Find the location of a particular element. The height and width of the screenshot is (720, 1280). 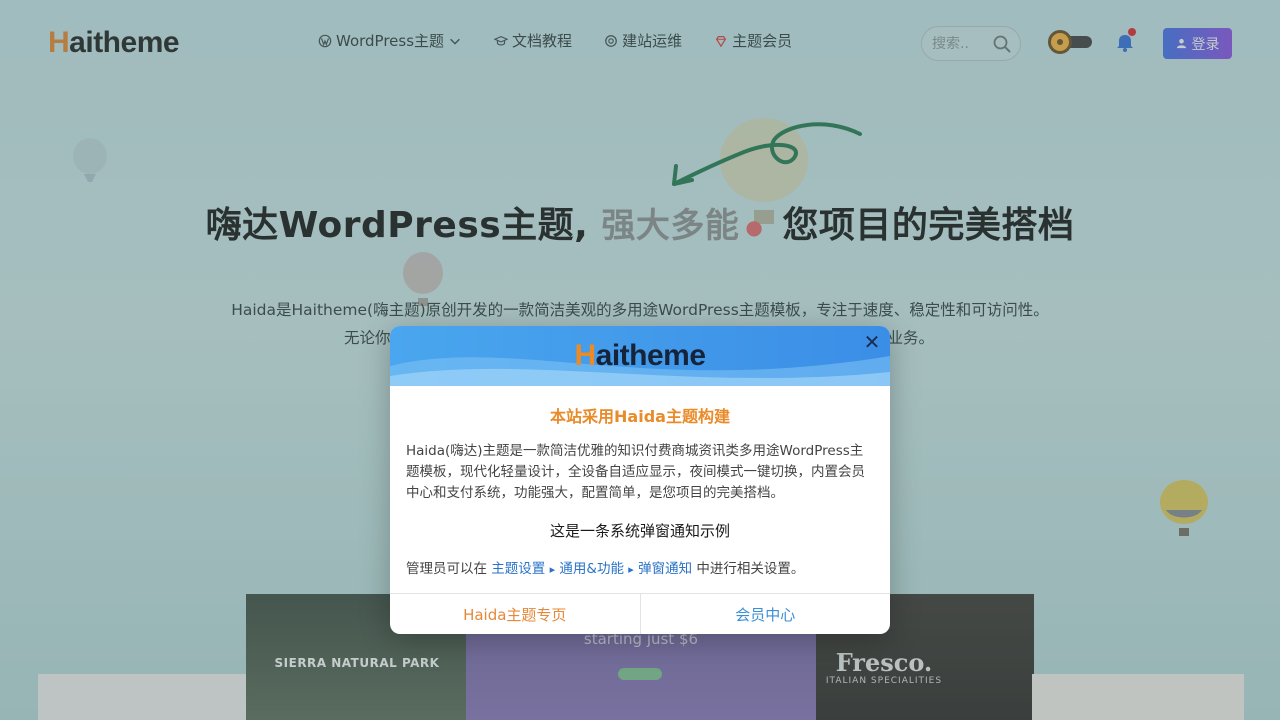

close-icon: ✕ is located at coordinates (872, 342).